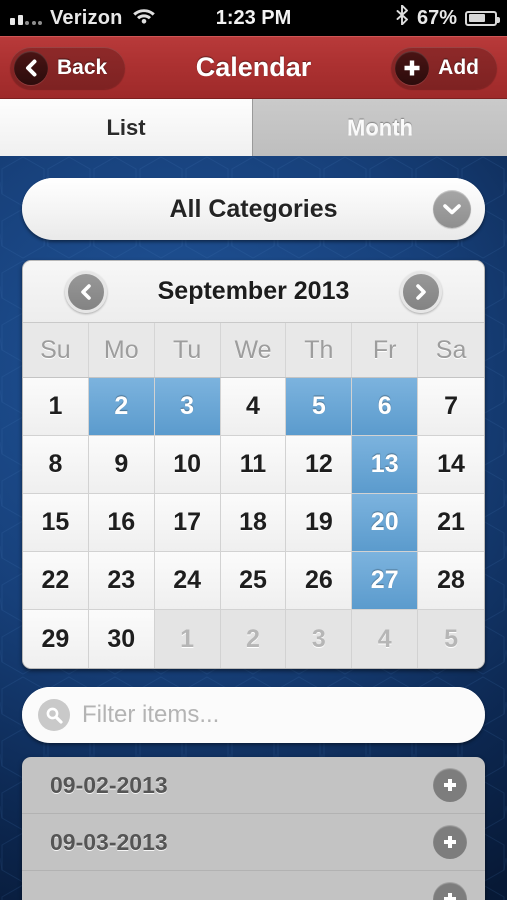  I want to click on calendar-day-cell: 14, so click(451, 465).